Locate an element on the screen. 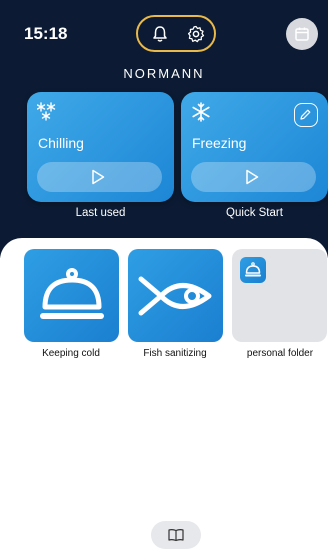 This screenshot has height=560, width=328. personal-folder-tile is located at coordinates (279, 295).